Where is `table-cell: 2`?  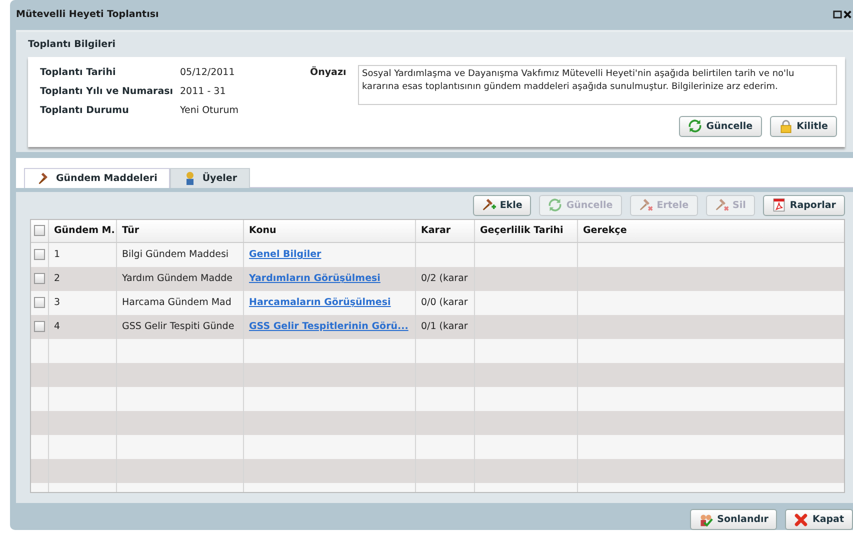
table-cell: 2 is located at coordinates (57, 278).